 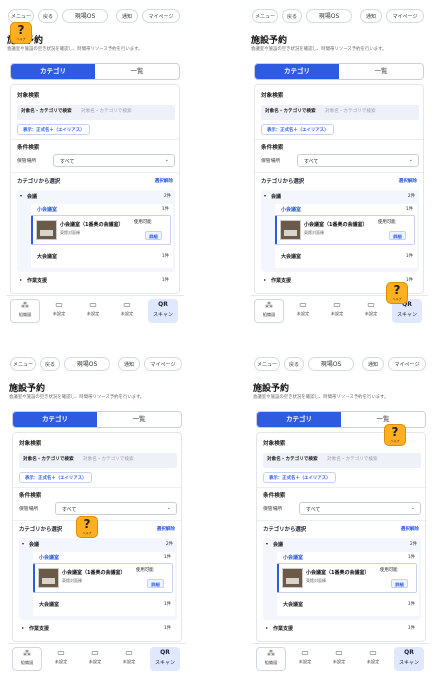 I want to click on category-select-heading: カテゴリから選択, so click(x=285, y=530).